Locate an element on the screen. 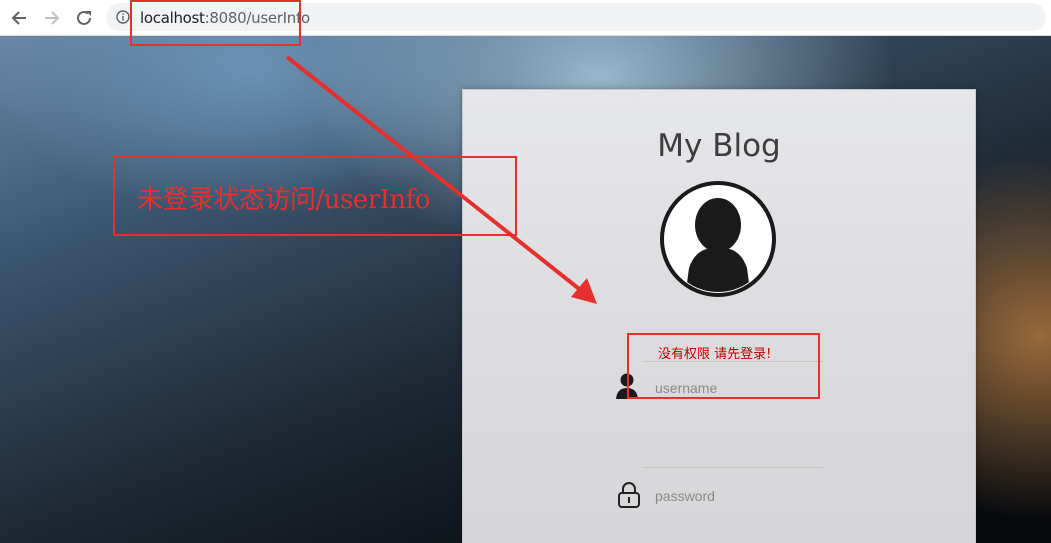  info-icon is located at coordinates (123, 17).